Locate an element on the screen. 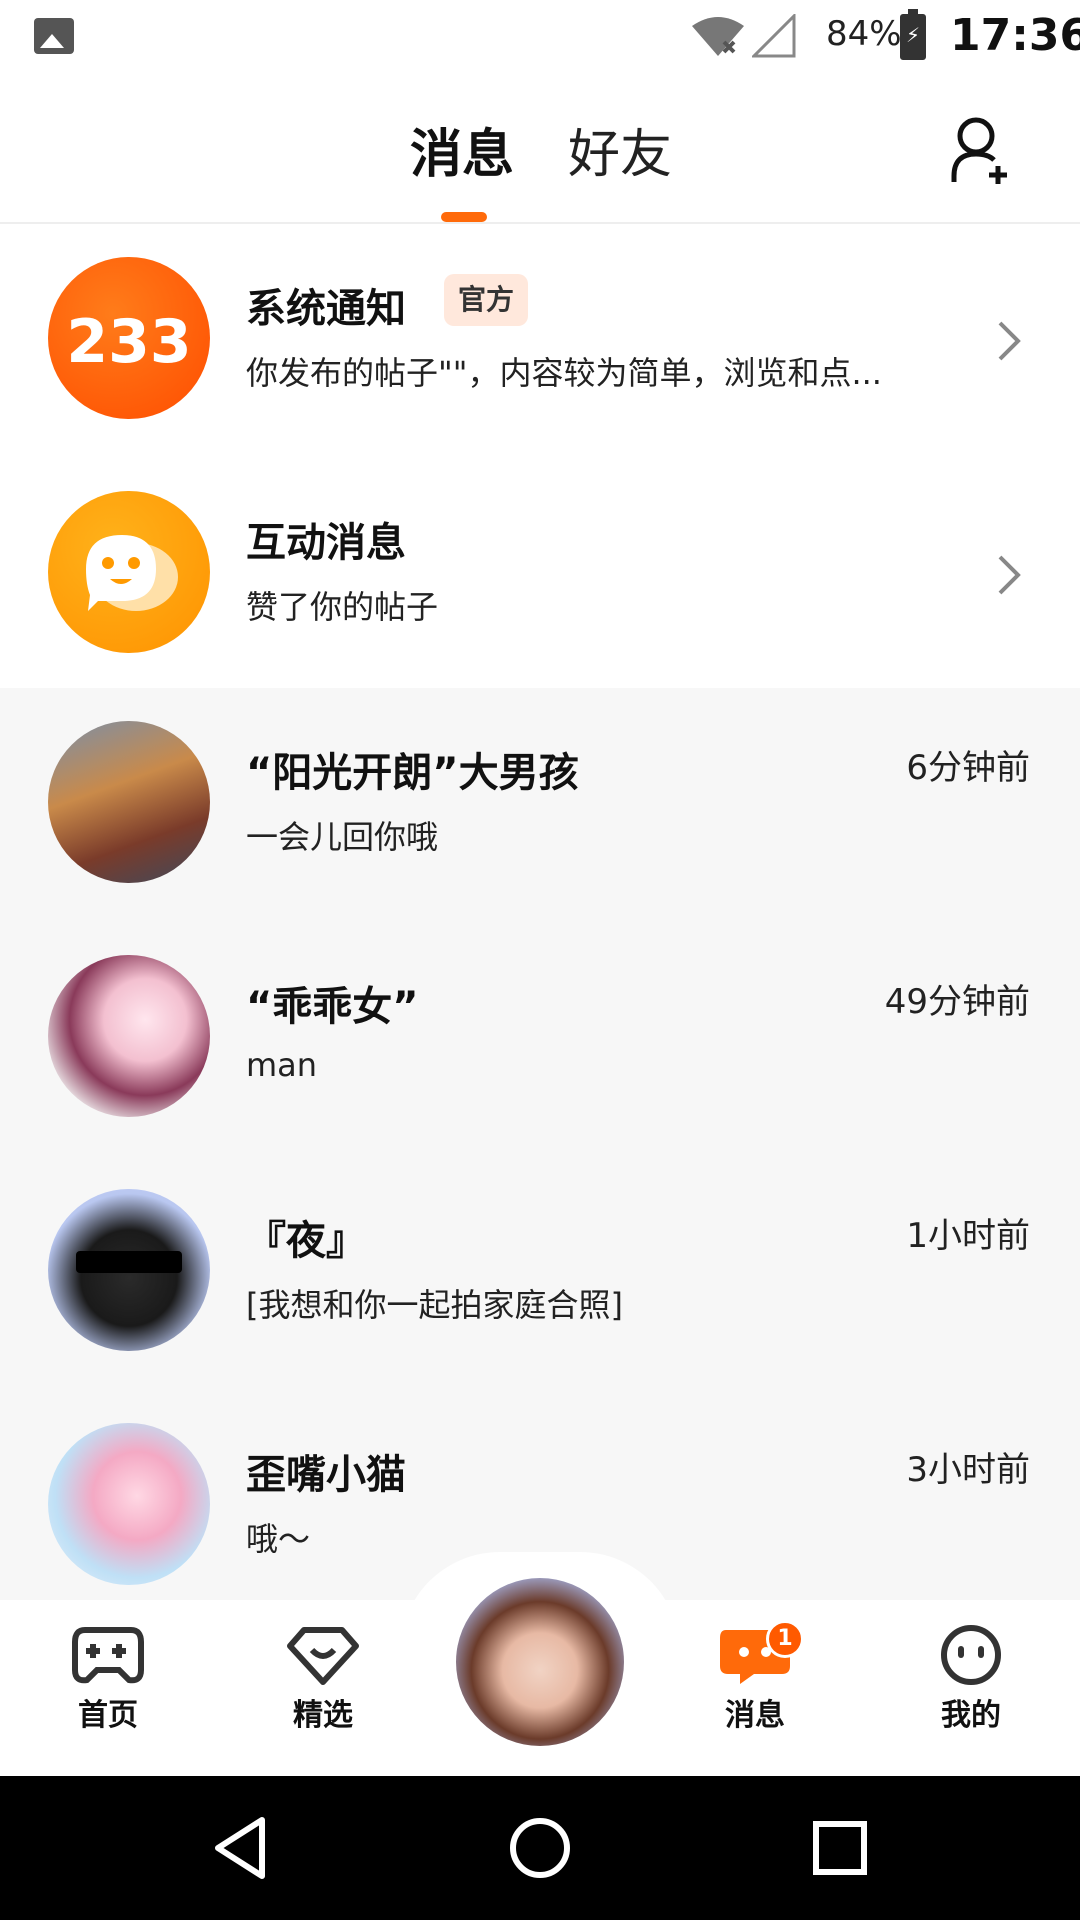 This screenshot has width=1080, height=1920. row-title: 互动消息 is located at coordinates (326, 543).